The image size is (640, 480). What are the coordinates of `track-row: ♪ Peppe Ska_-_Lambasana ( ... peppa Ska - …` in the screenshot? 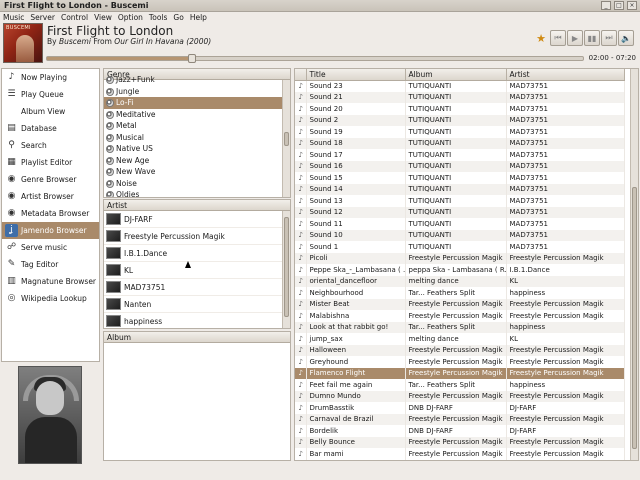 It's located at (460, 270).